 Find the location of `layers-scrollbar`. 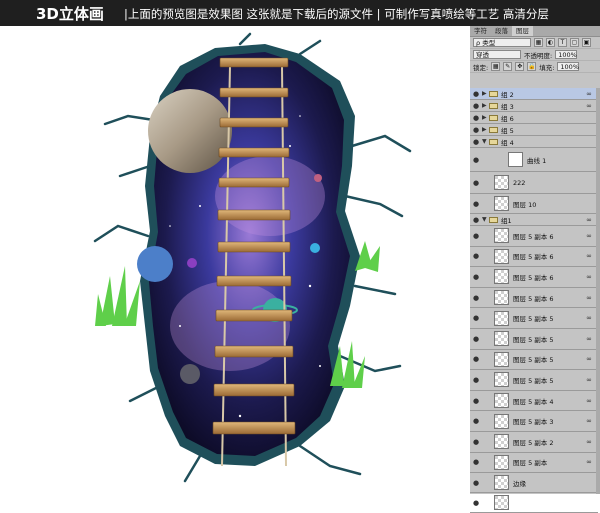

layers-scrollbar is located at coordinates (598, 291).